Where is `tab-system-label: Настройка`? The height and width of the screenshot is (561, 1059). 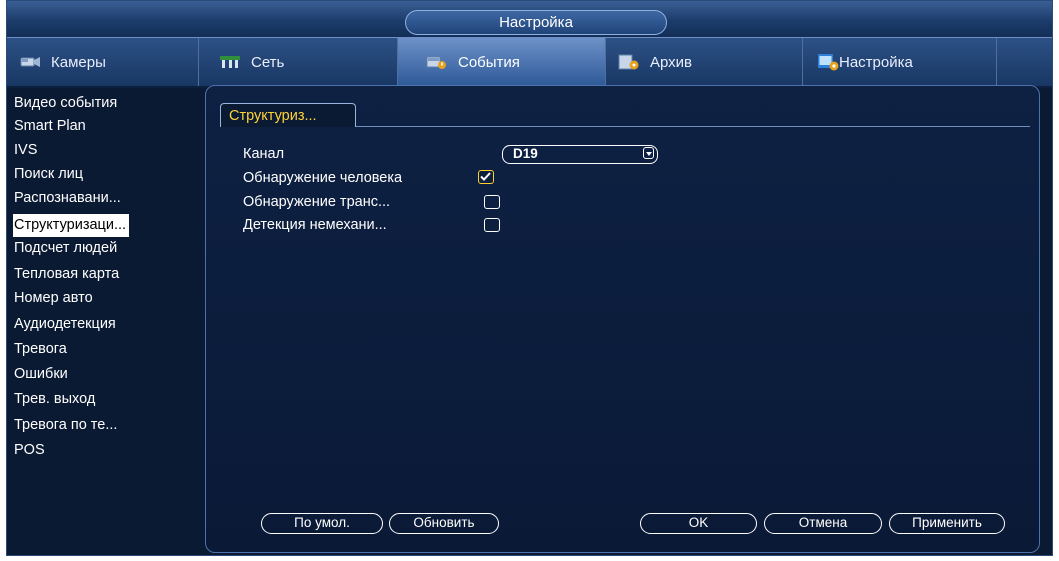 tab-system-label: Настройка is located at coordinates (876, 62).